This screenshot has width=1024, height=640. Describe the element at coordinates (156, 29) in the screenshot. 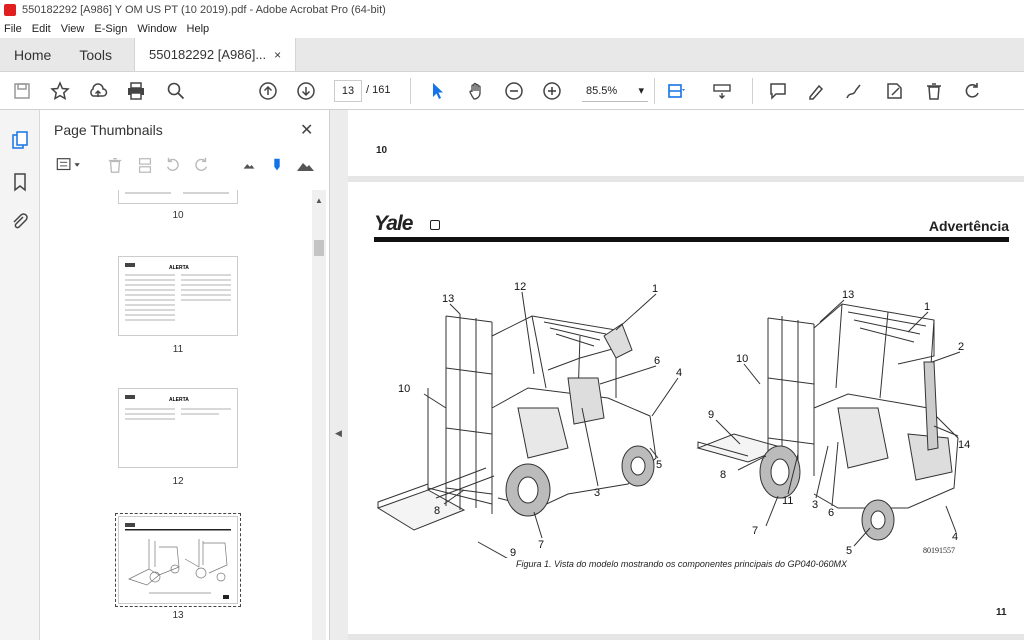

I see `menu-window: Window` at that location.